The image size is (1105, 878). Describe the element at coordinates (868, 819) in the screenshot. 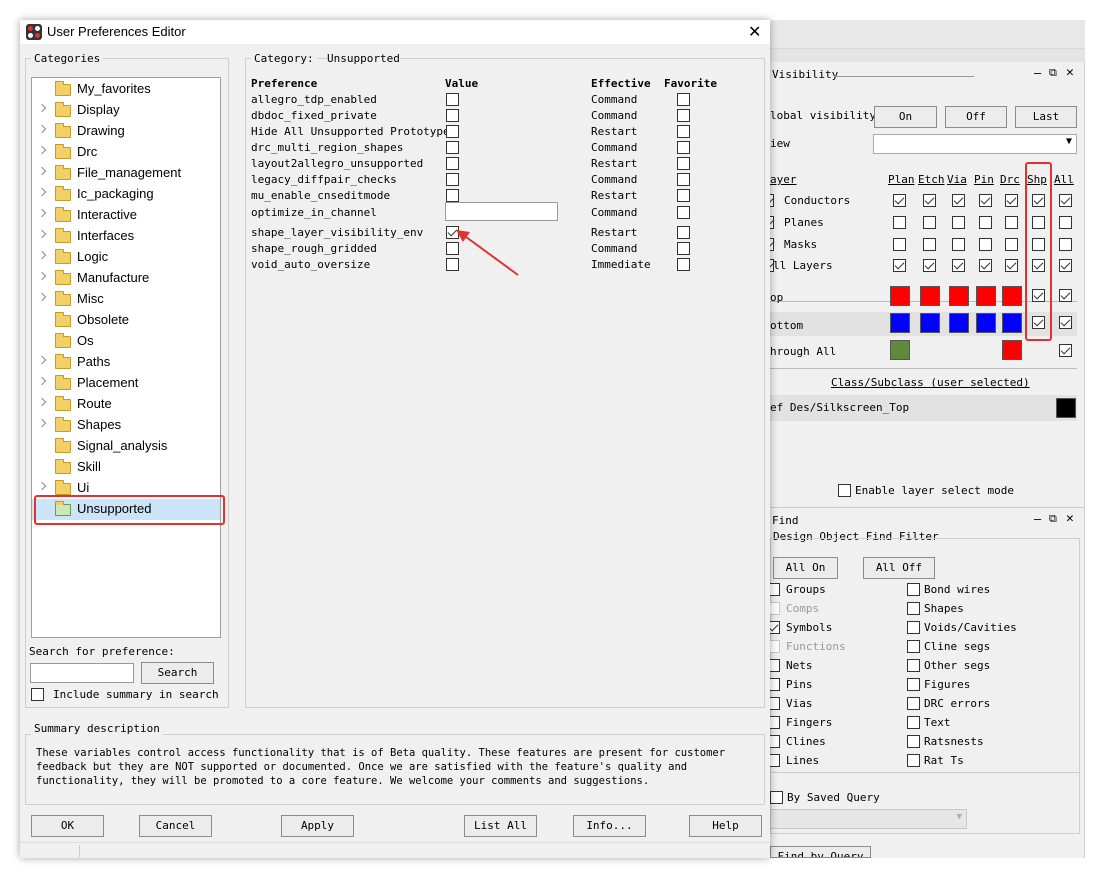

I see `saved-query-dropdown: ▼` at that location.